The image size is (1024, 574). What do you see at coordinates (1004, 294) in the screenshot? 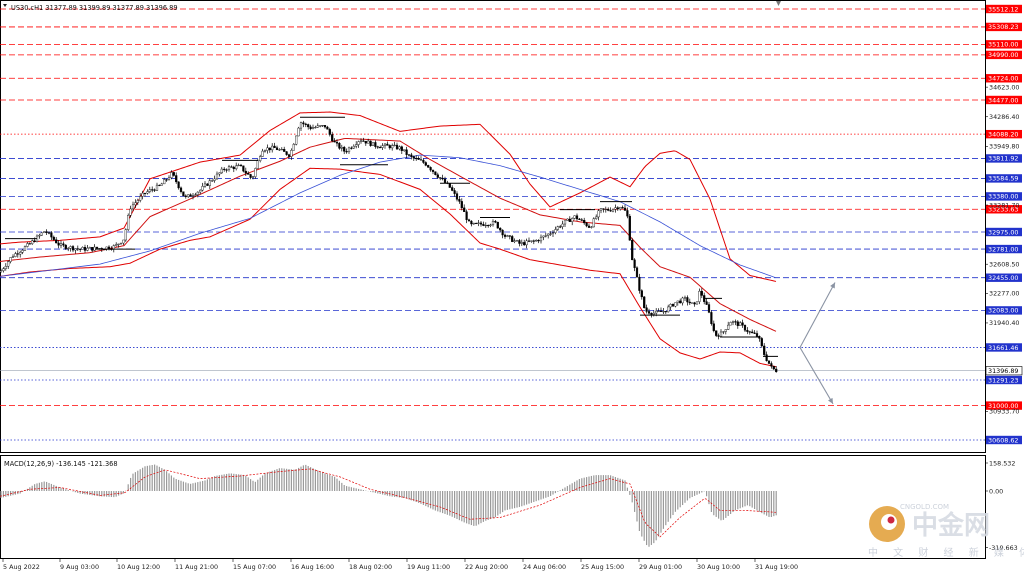
I see `y-tick-label: 32277.00` at bounding box center [1004, 294].